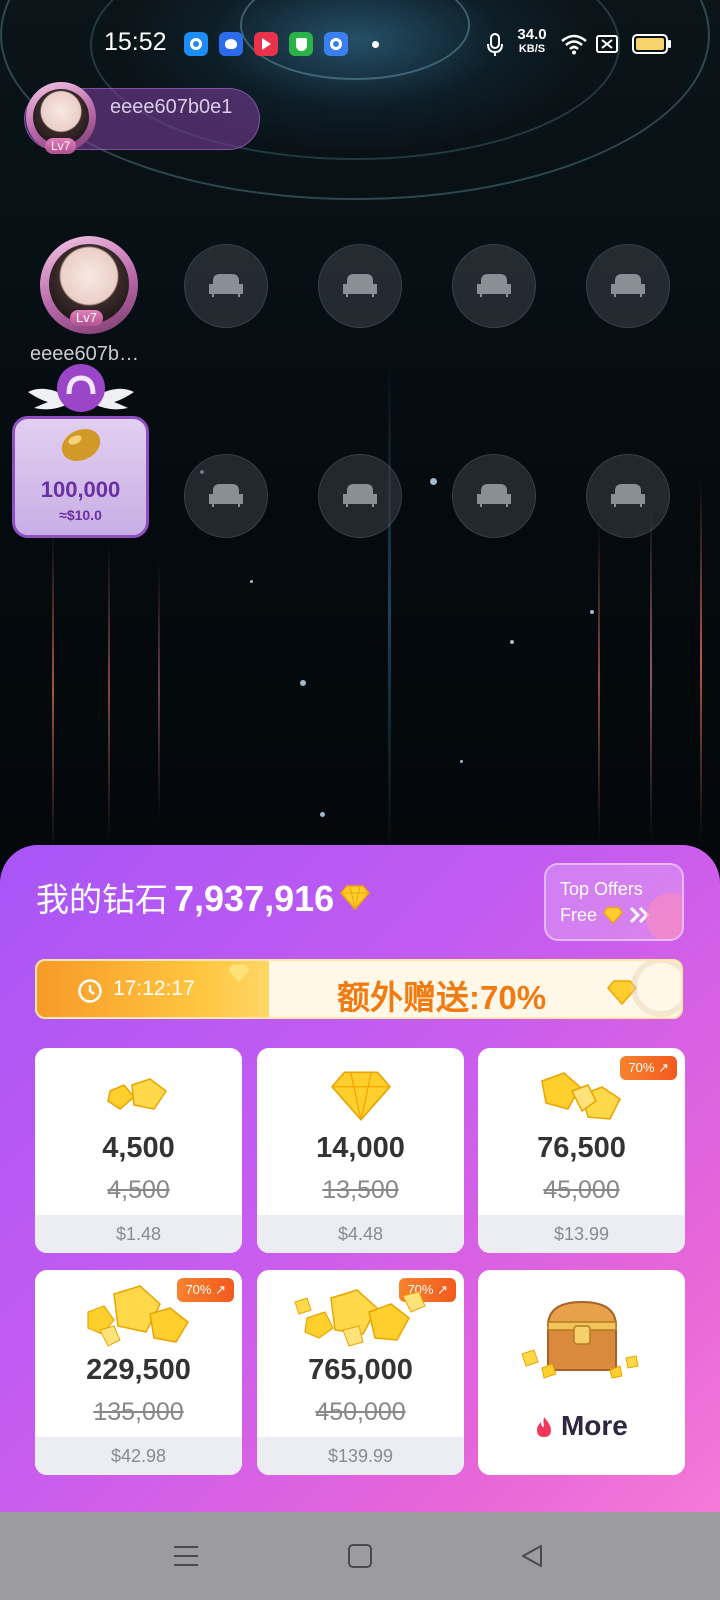 This screenshot has width=720, height=1600. What do you see at coordinates (81, 445) in the screenshot?
I see `gold-bean-icon` at bounding box center [81, 445].